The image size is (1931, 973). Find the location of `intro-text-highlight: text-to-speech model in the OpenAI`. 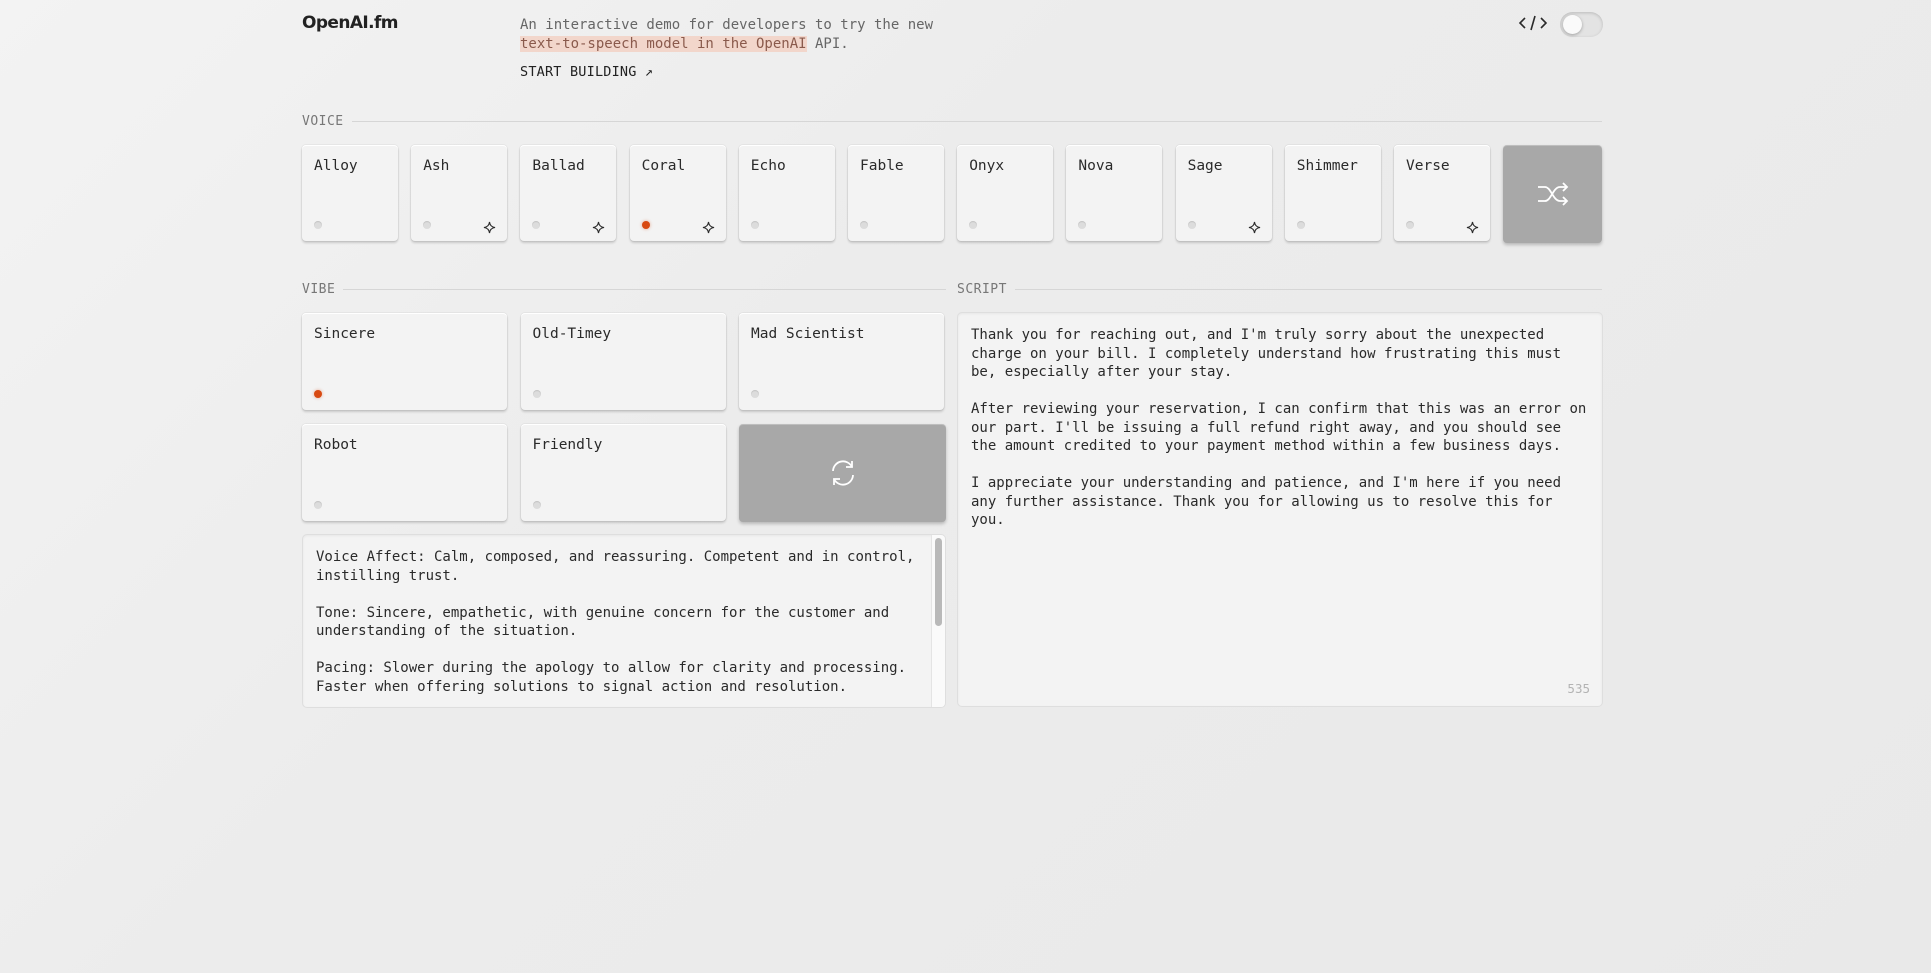

intro-text-highlight: text-to-speech model in the OpenAI is located at coordinates (663, 43).